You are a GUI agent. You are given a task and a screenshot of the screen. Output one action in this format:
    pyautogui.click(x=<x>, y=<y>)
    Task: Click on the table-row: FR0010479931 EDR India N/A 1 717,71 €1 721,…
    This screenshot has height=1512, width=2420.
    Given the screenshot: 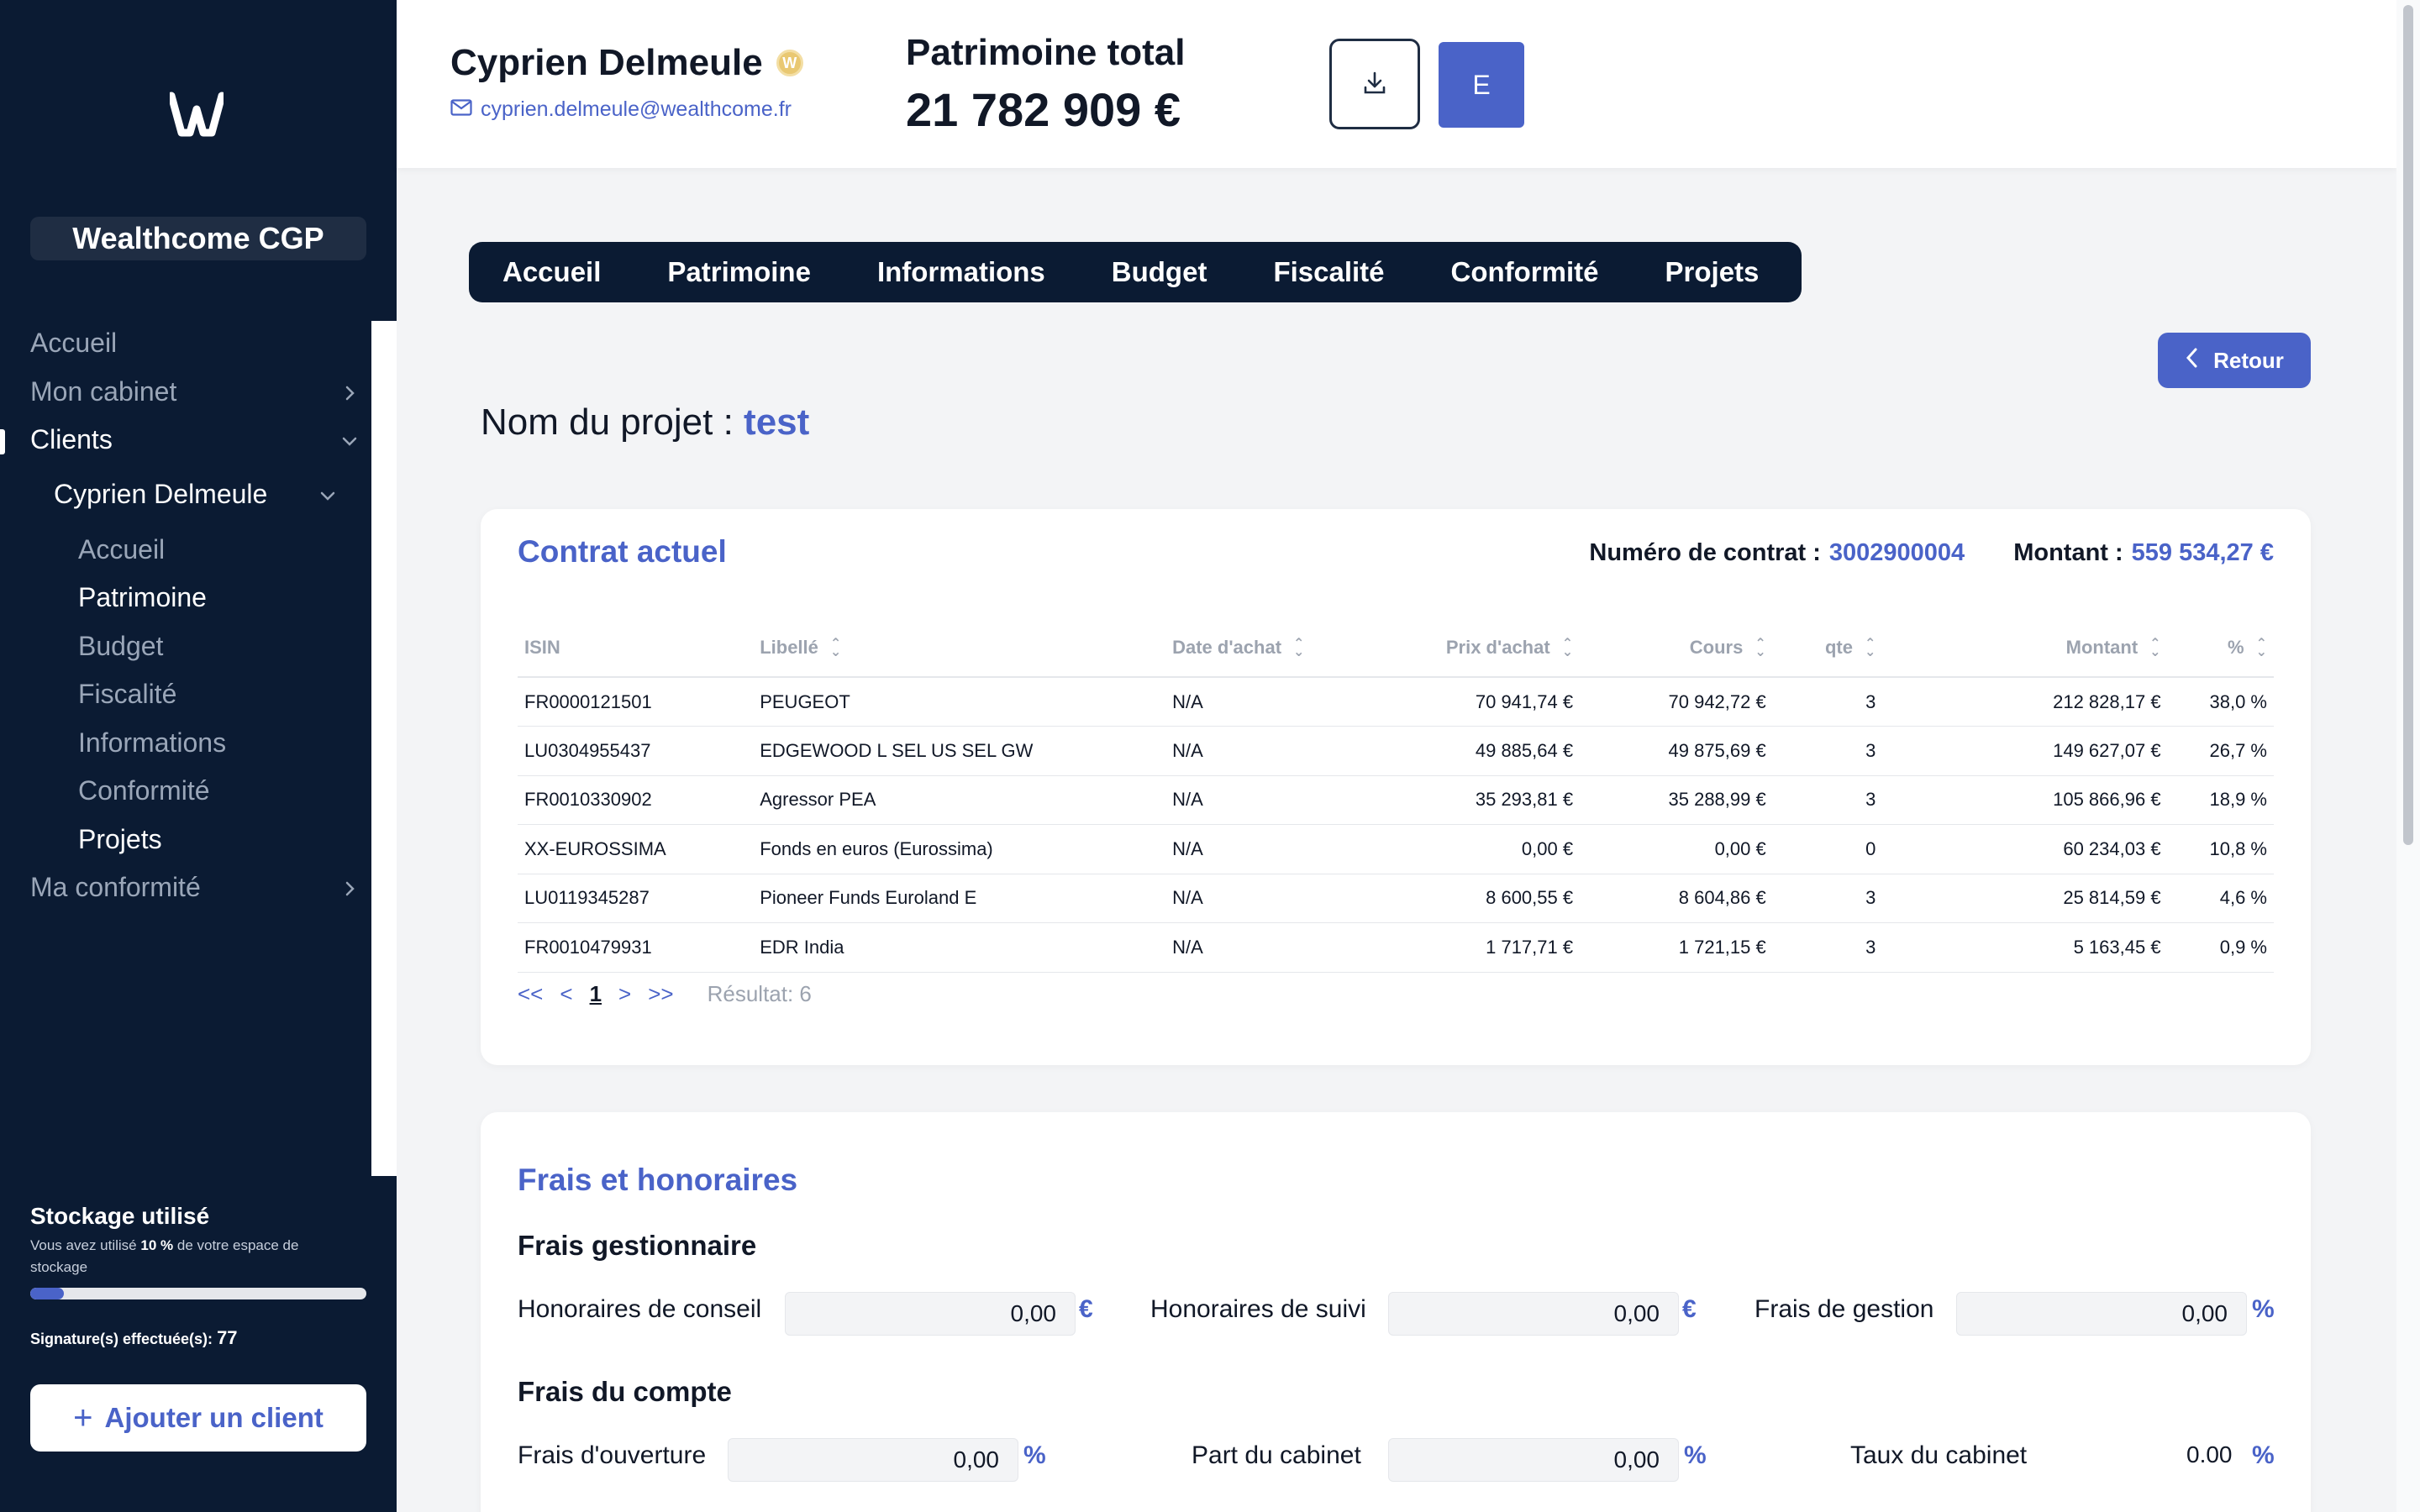 What is the action you would take?
    pyautogui.click(x=1396, y=947)
    